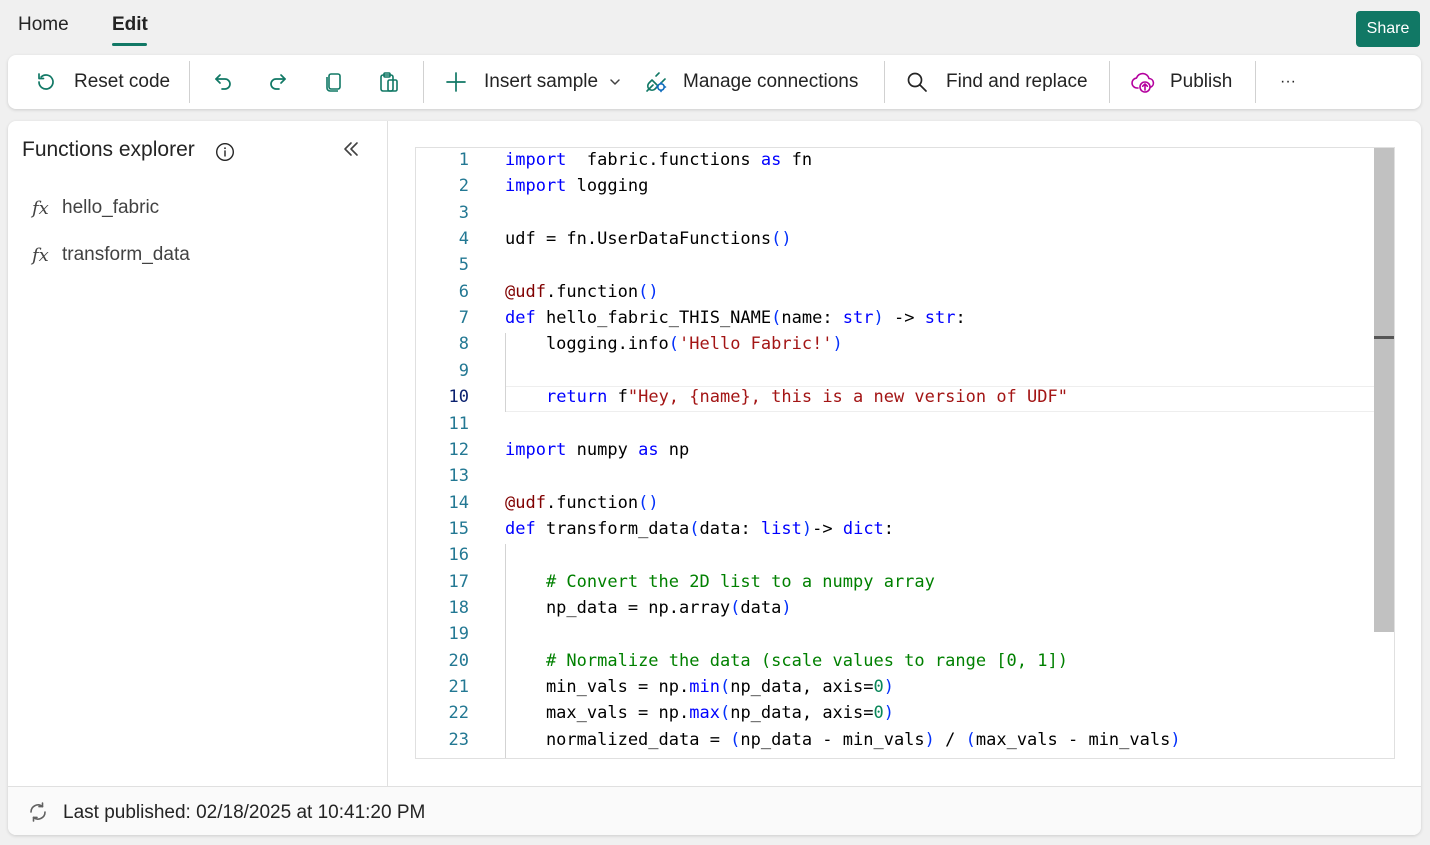 This screenshot has height=845, width=1430. What do you see at coordinates (656, 82) in the screenshot?
I see `connections-icon` at bounding box center [656, 82].